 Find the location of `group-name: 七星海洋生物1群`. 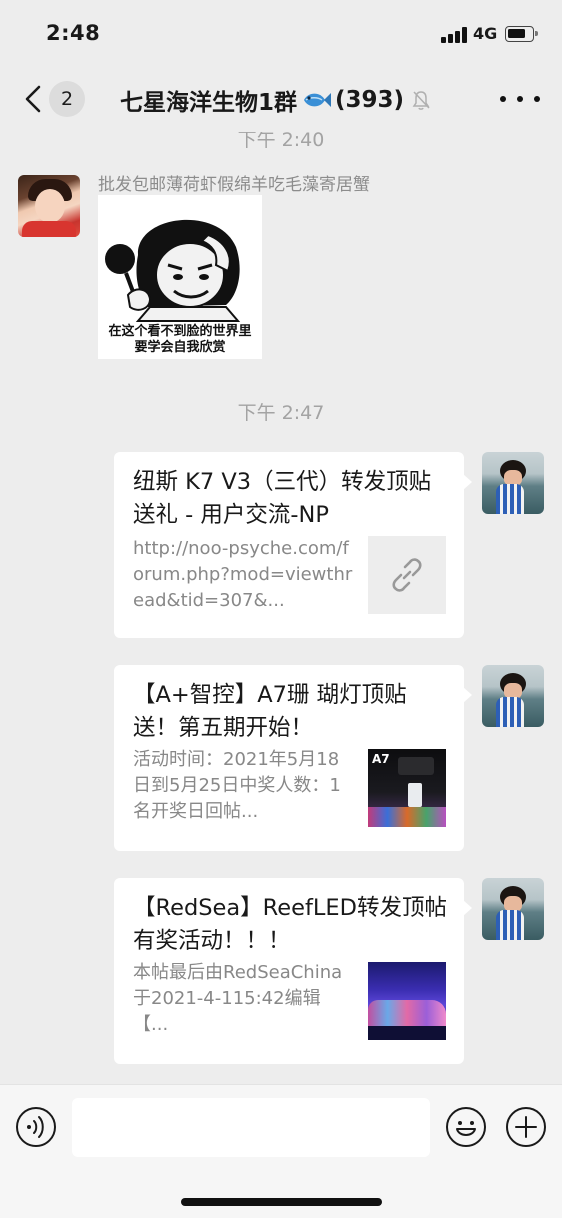

group-name: 七星海洋生物1群 is located at coordinates (209, 103).